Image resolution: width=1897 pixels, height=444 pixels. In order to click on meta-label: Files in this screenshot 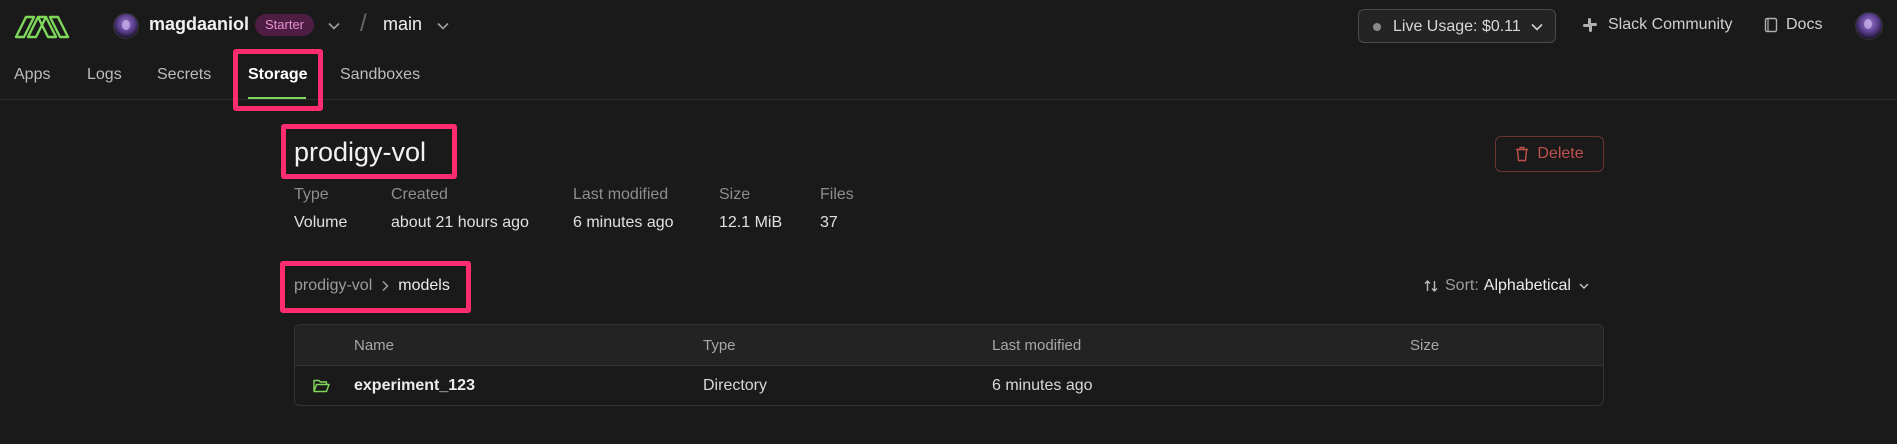, I will do `click(837, 194)`.